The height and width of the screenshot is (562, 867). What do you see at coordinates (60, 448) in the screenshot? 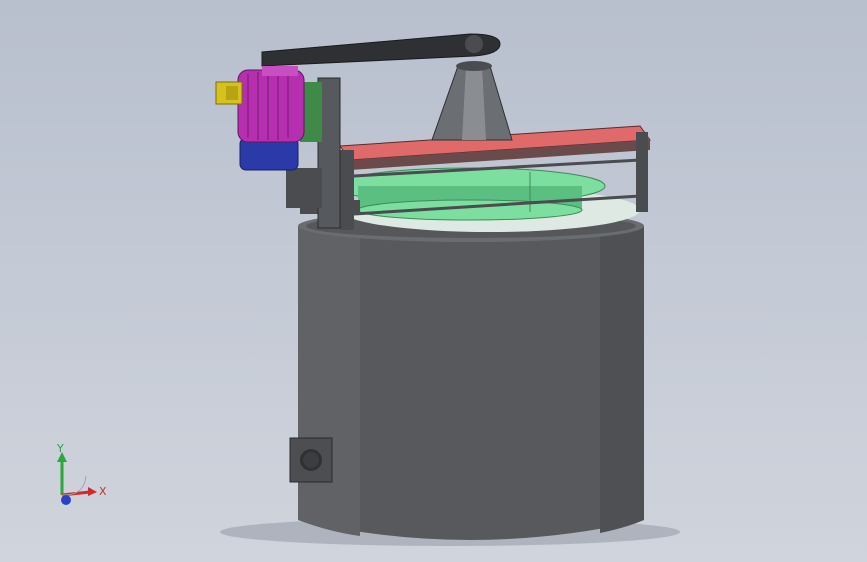
I see `y-axis-label: Y` at bounding box center [60, 448].